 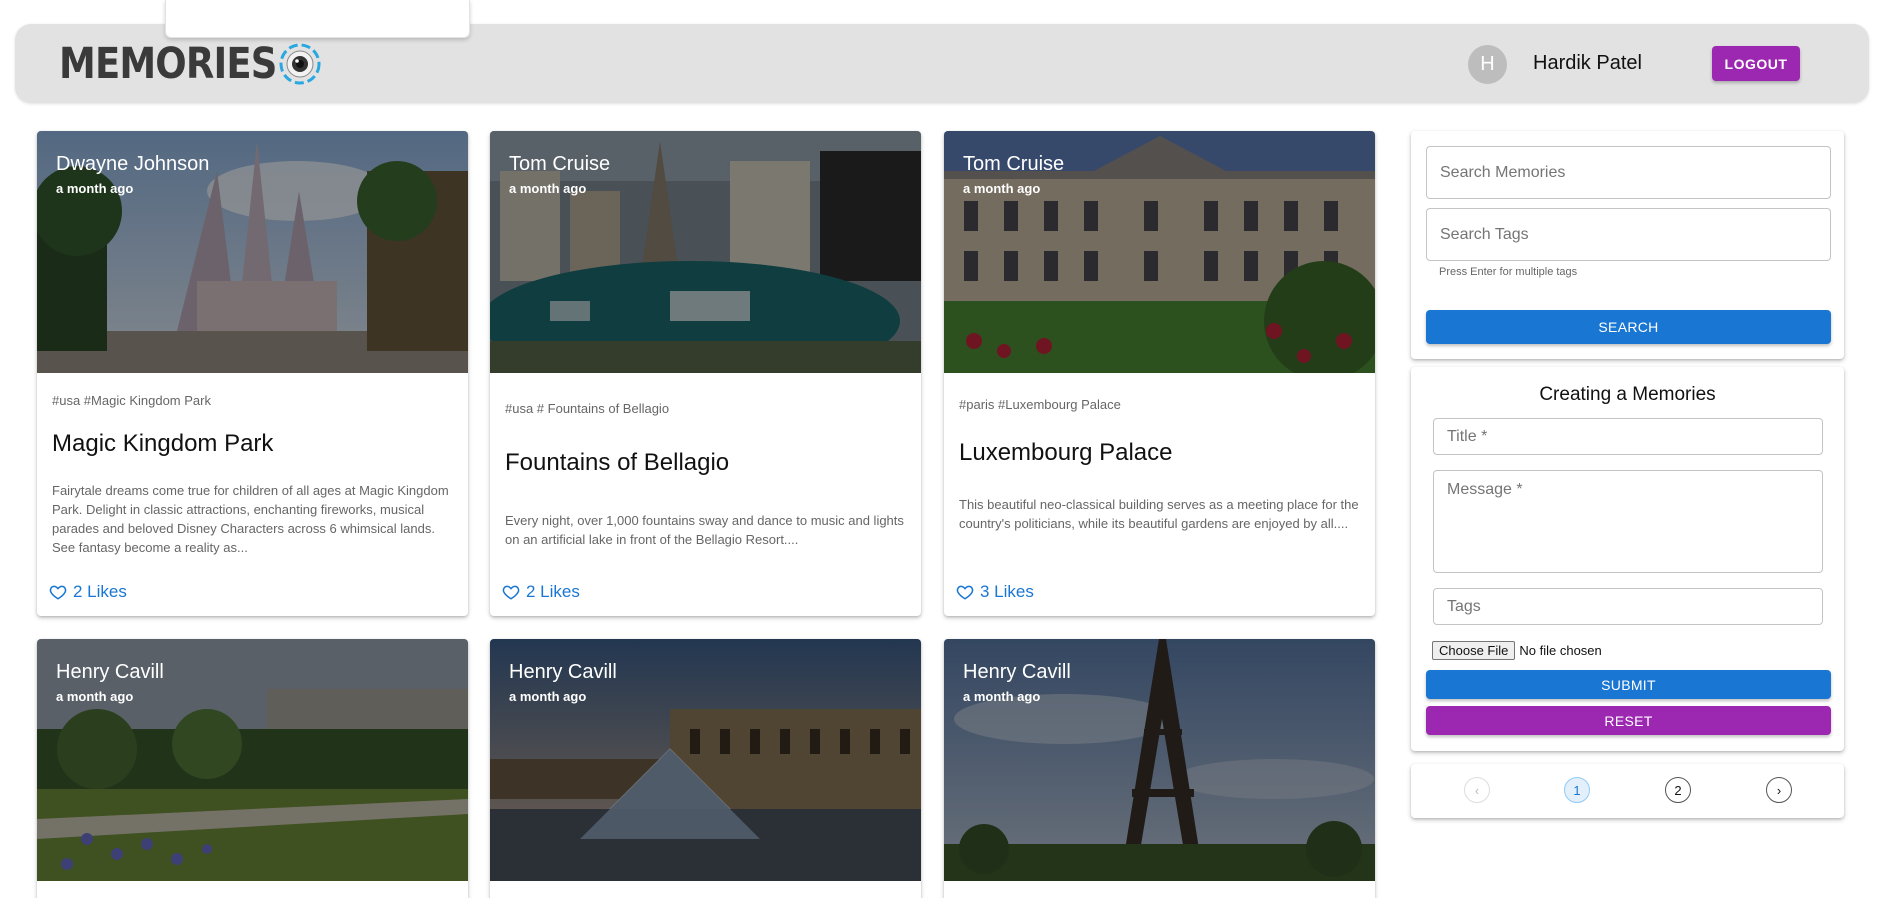 What do you see at coordinates (1040, 404) in the screenshot?
I see `card-tags: #paris #Luxembourg Palace` at bounding box center [1040, 404].